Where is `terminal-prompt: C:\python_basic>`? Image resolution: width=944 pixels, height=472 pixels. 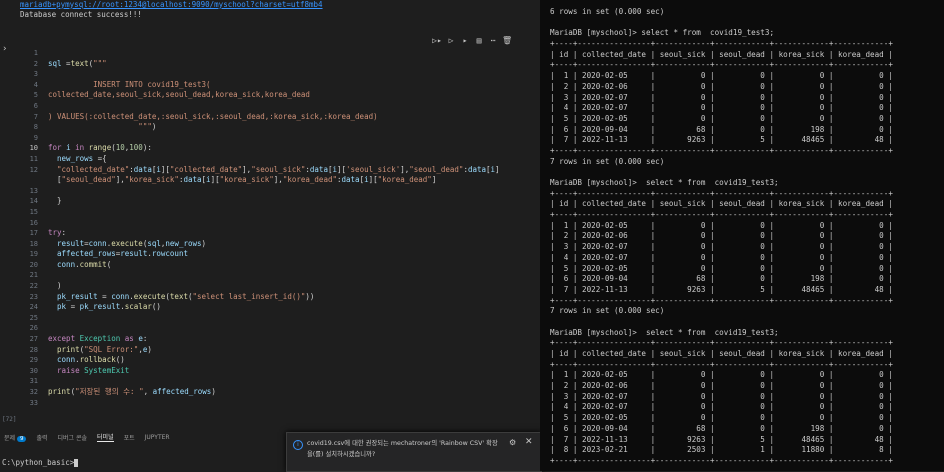 terminal-prompt: C:\python_basic> is located at coordinates (40, 462).